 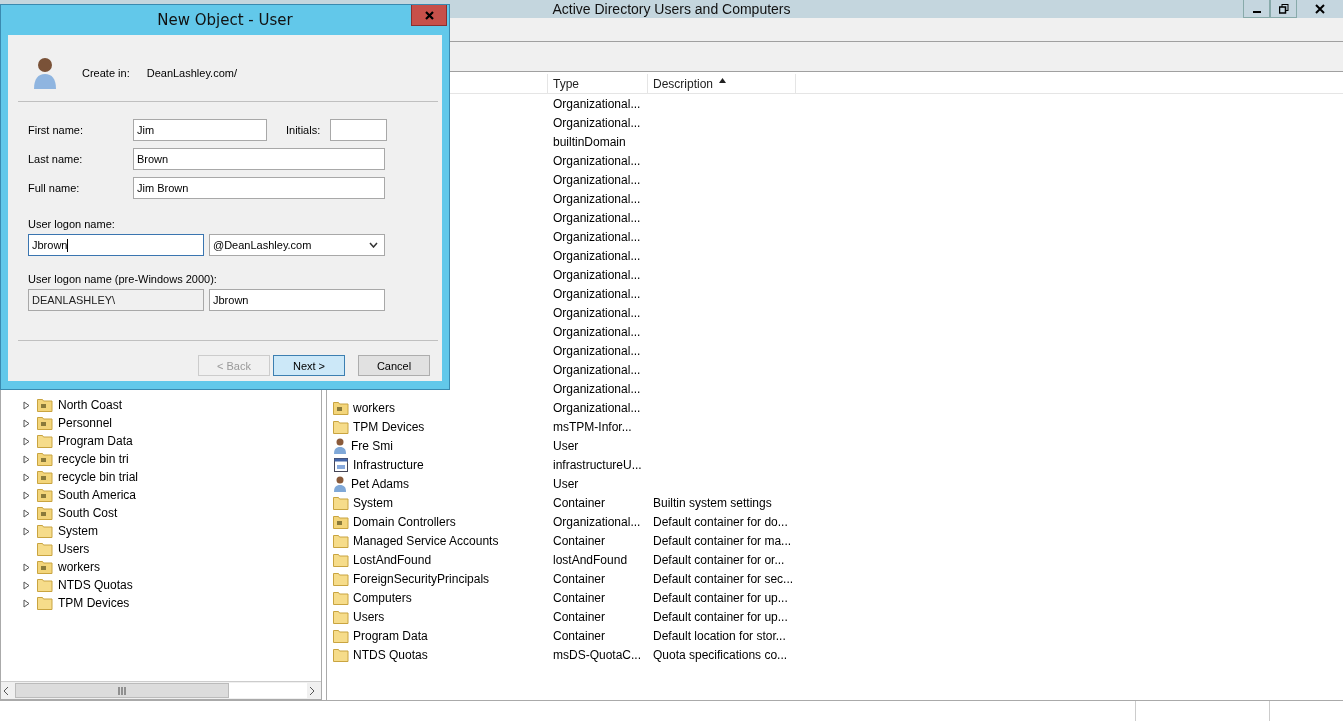 I want to click on field-label: User logon name:, so click(x=72, y=225).